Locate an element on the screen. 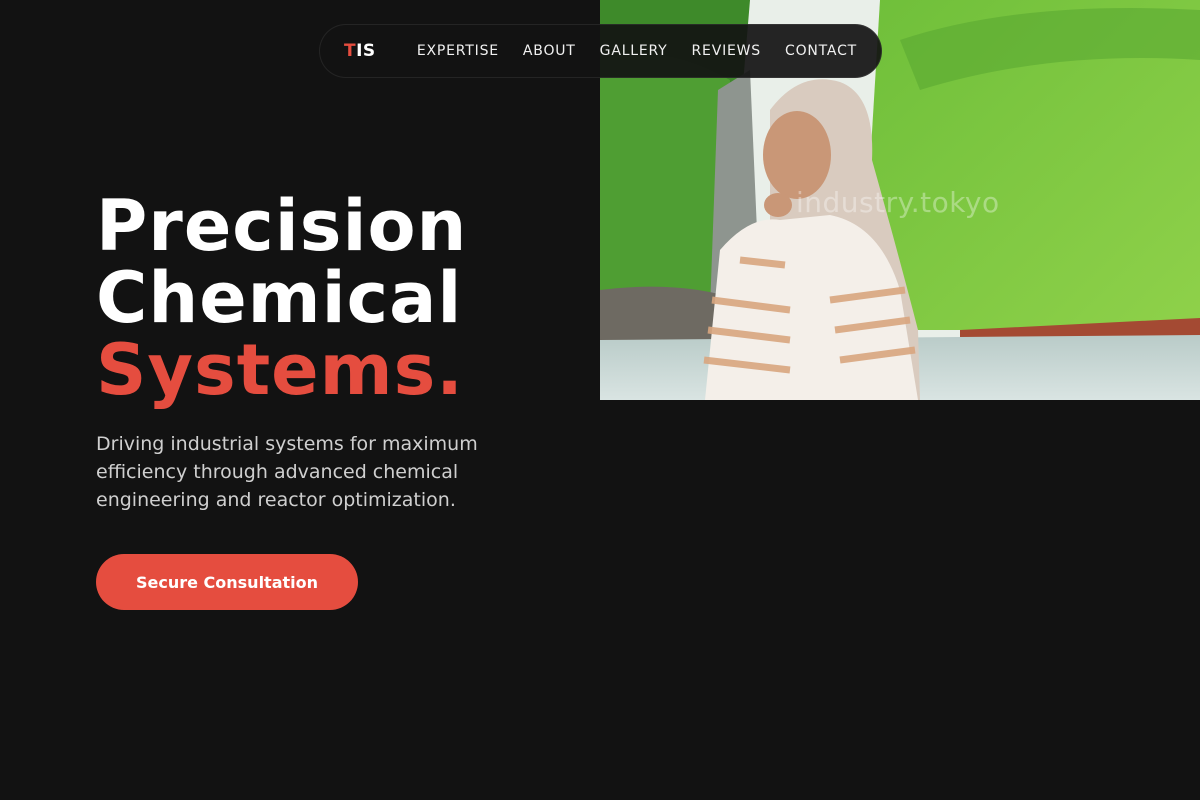 The height and width of the screenshot is (800, 1200). nav-link-expertise: EXPERTISE is located at coordinates (458, 51).